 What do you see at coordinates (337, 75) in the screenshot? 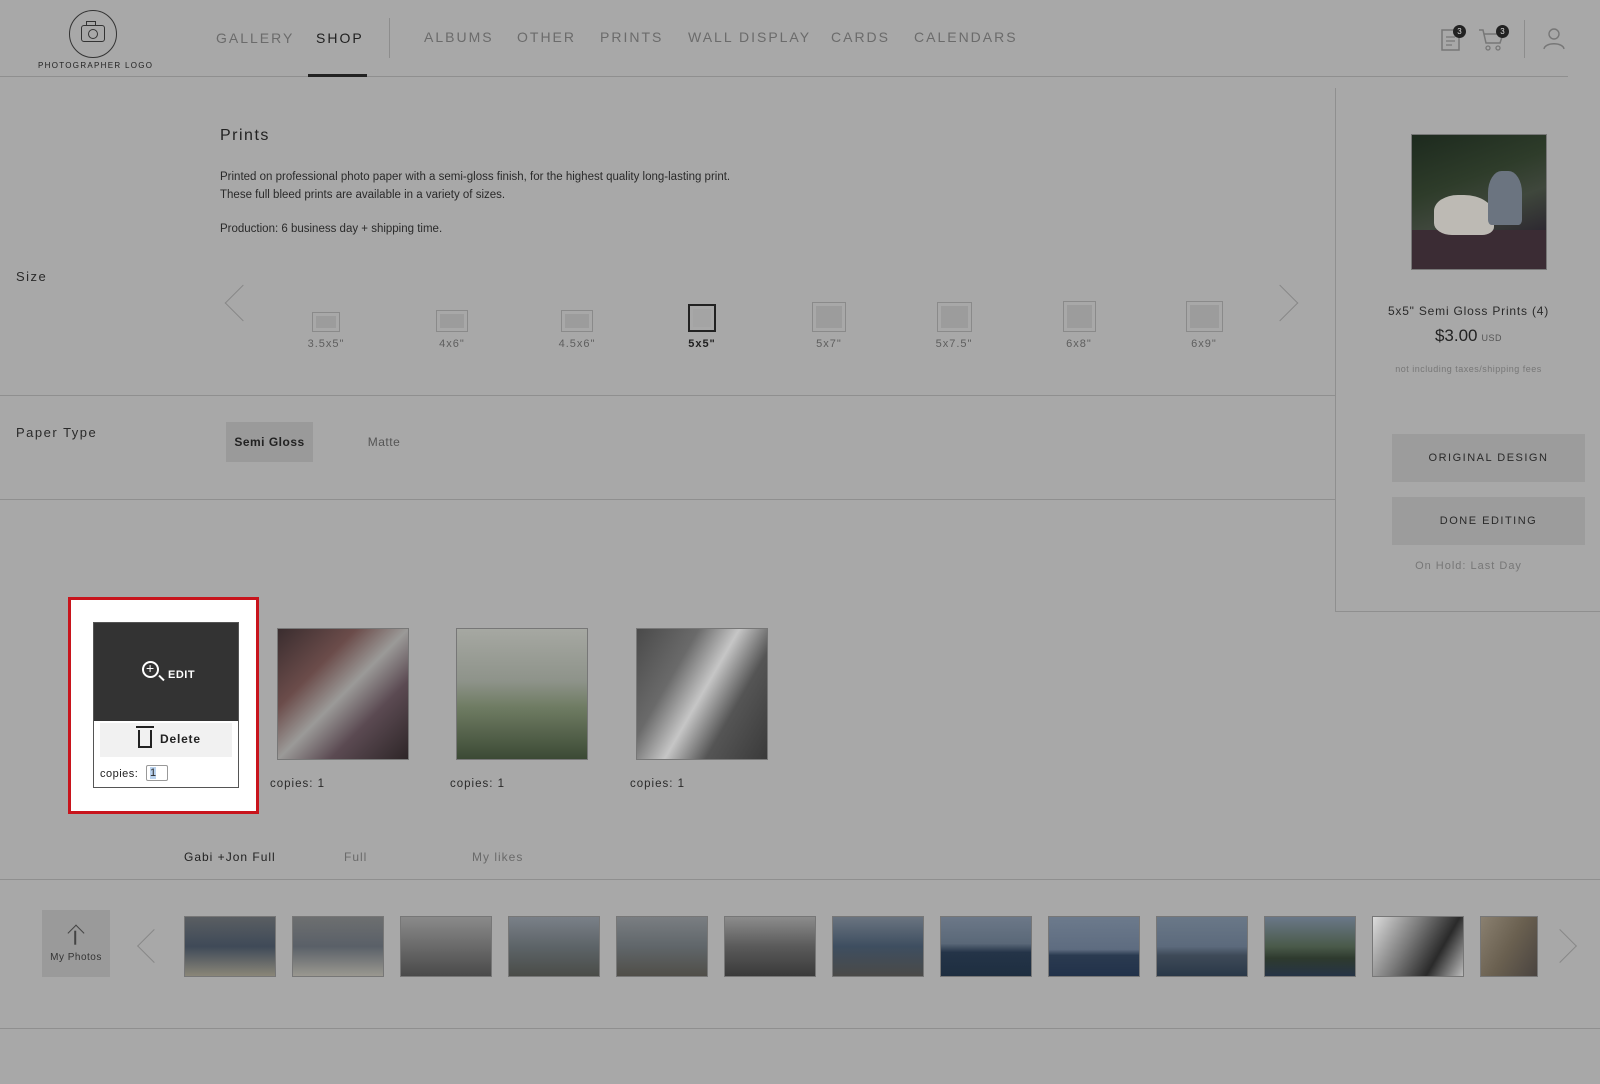
I see `nav-active-indicator` at bounding box center [337, 75].